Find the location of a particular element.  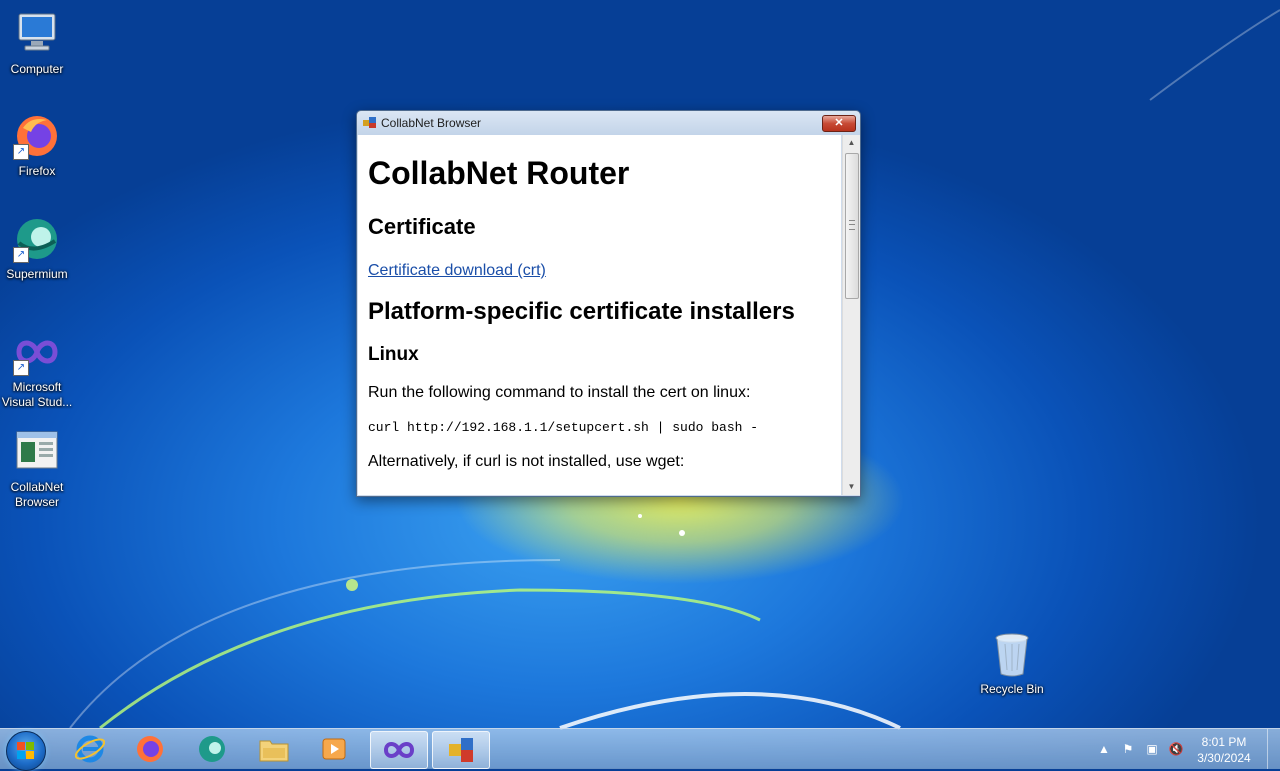

desktop-icon-computer: Computer is located at coordinates (37, 43).